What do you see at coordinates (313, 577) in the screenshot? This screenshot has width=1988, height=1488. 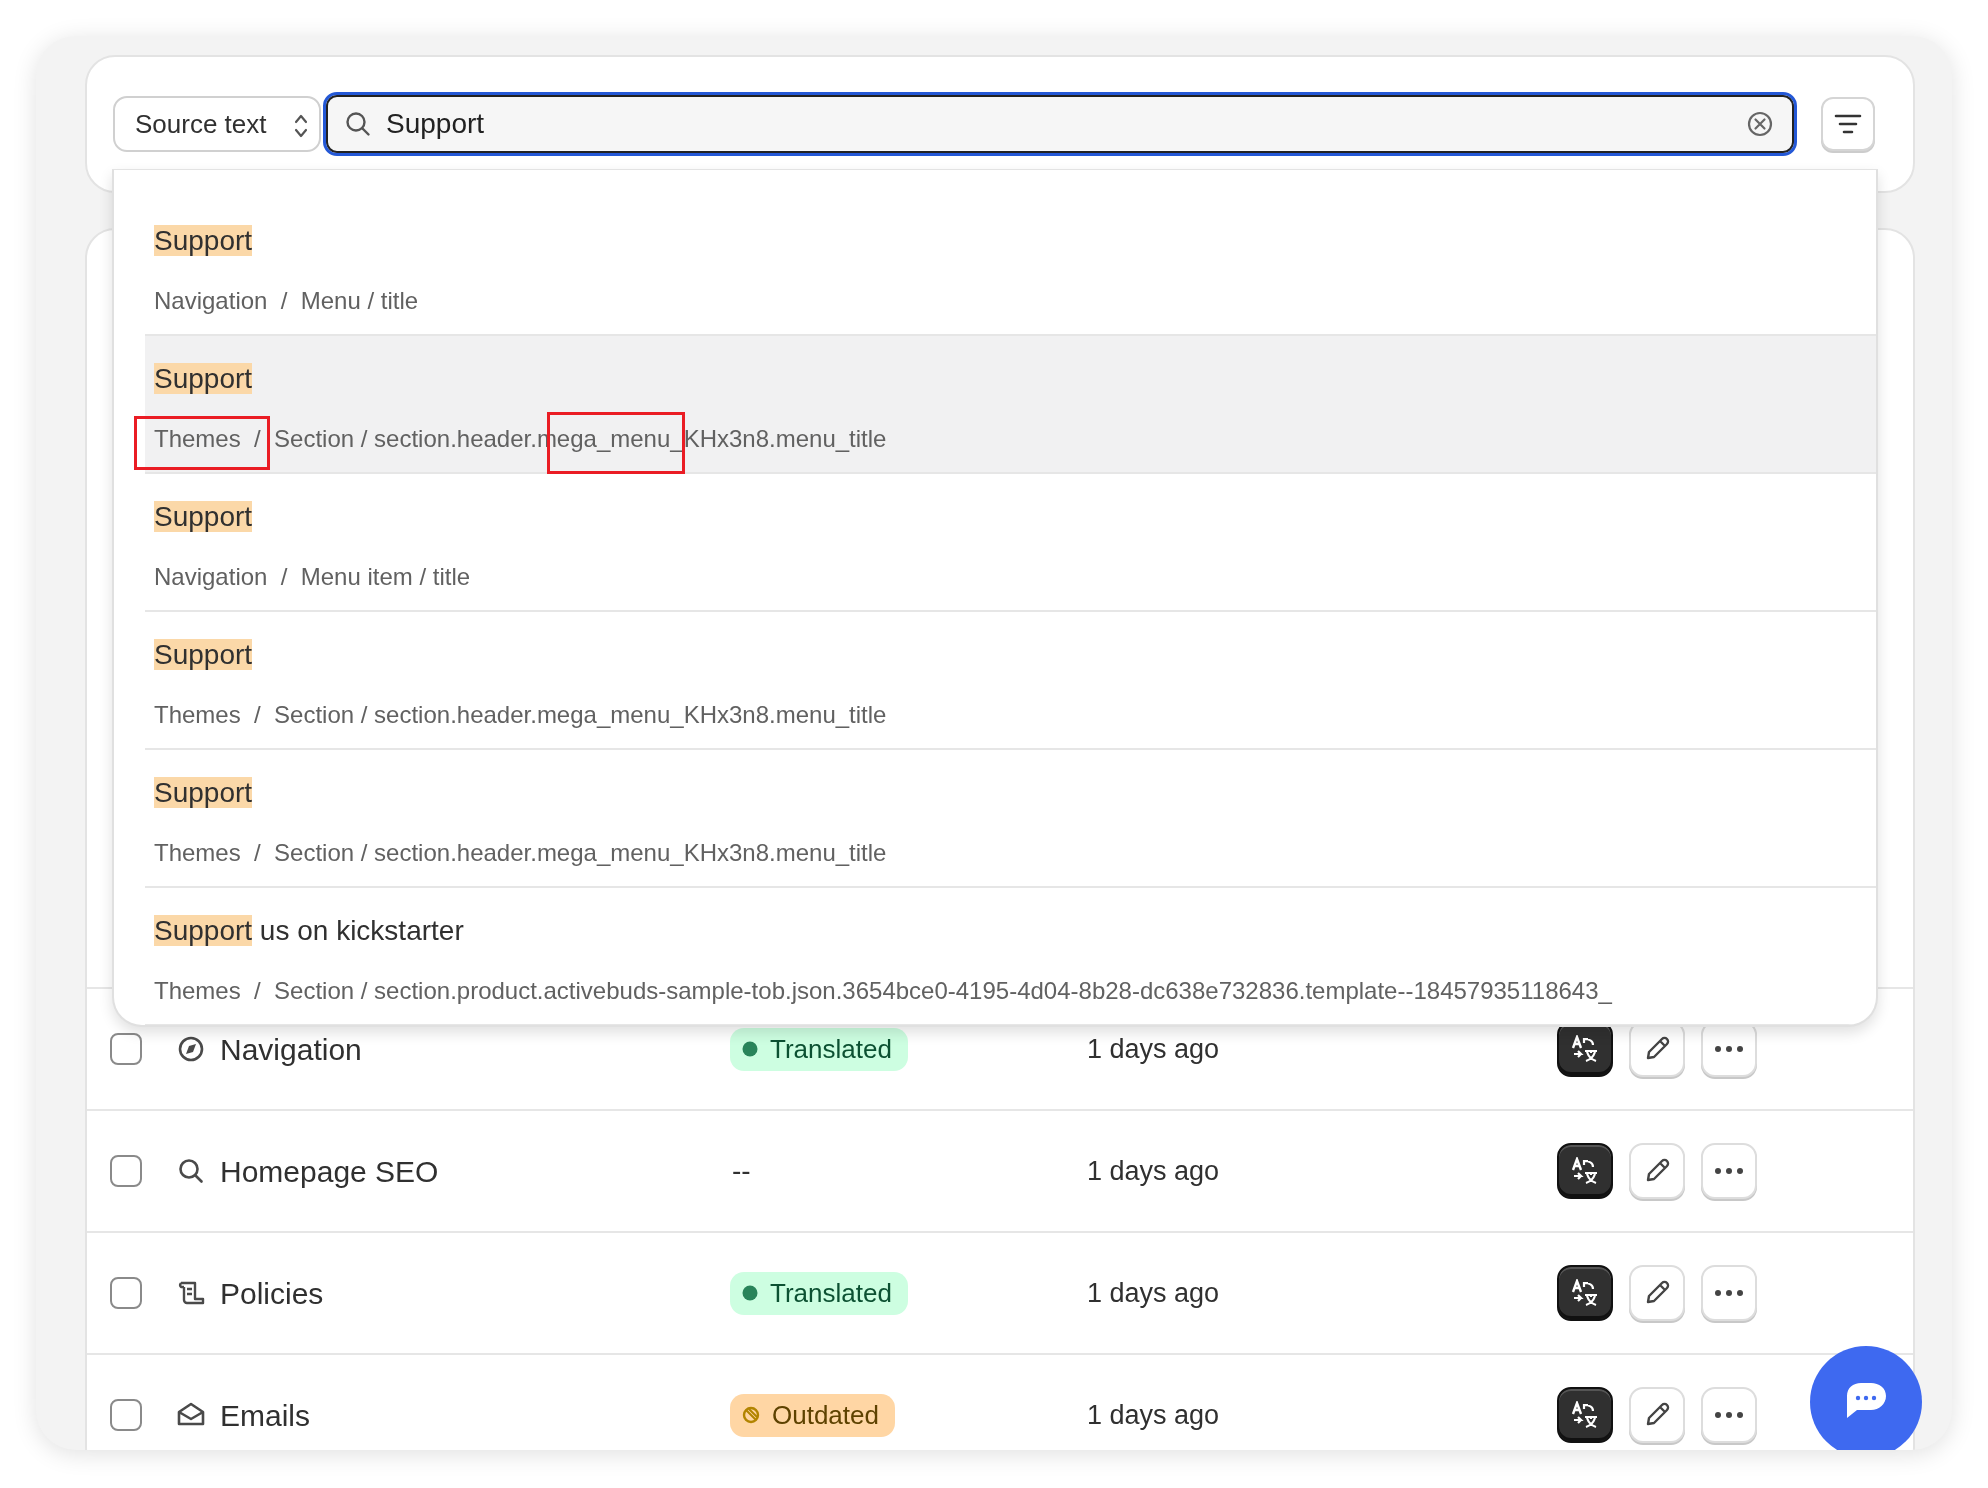 I see `result-path: Navigation / Menu item / title` at bounding box center [313, 577].